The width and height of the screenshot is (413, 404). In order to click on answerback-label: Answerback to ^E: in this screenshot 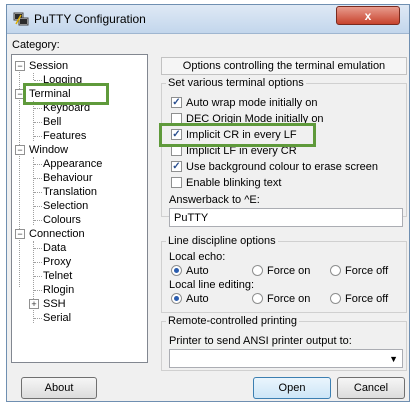, I will do `click(214, 200)`.